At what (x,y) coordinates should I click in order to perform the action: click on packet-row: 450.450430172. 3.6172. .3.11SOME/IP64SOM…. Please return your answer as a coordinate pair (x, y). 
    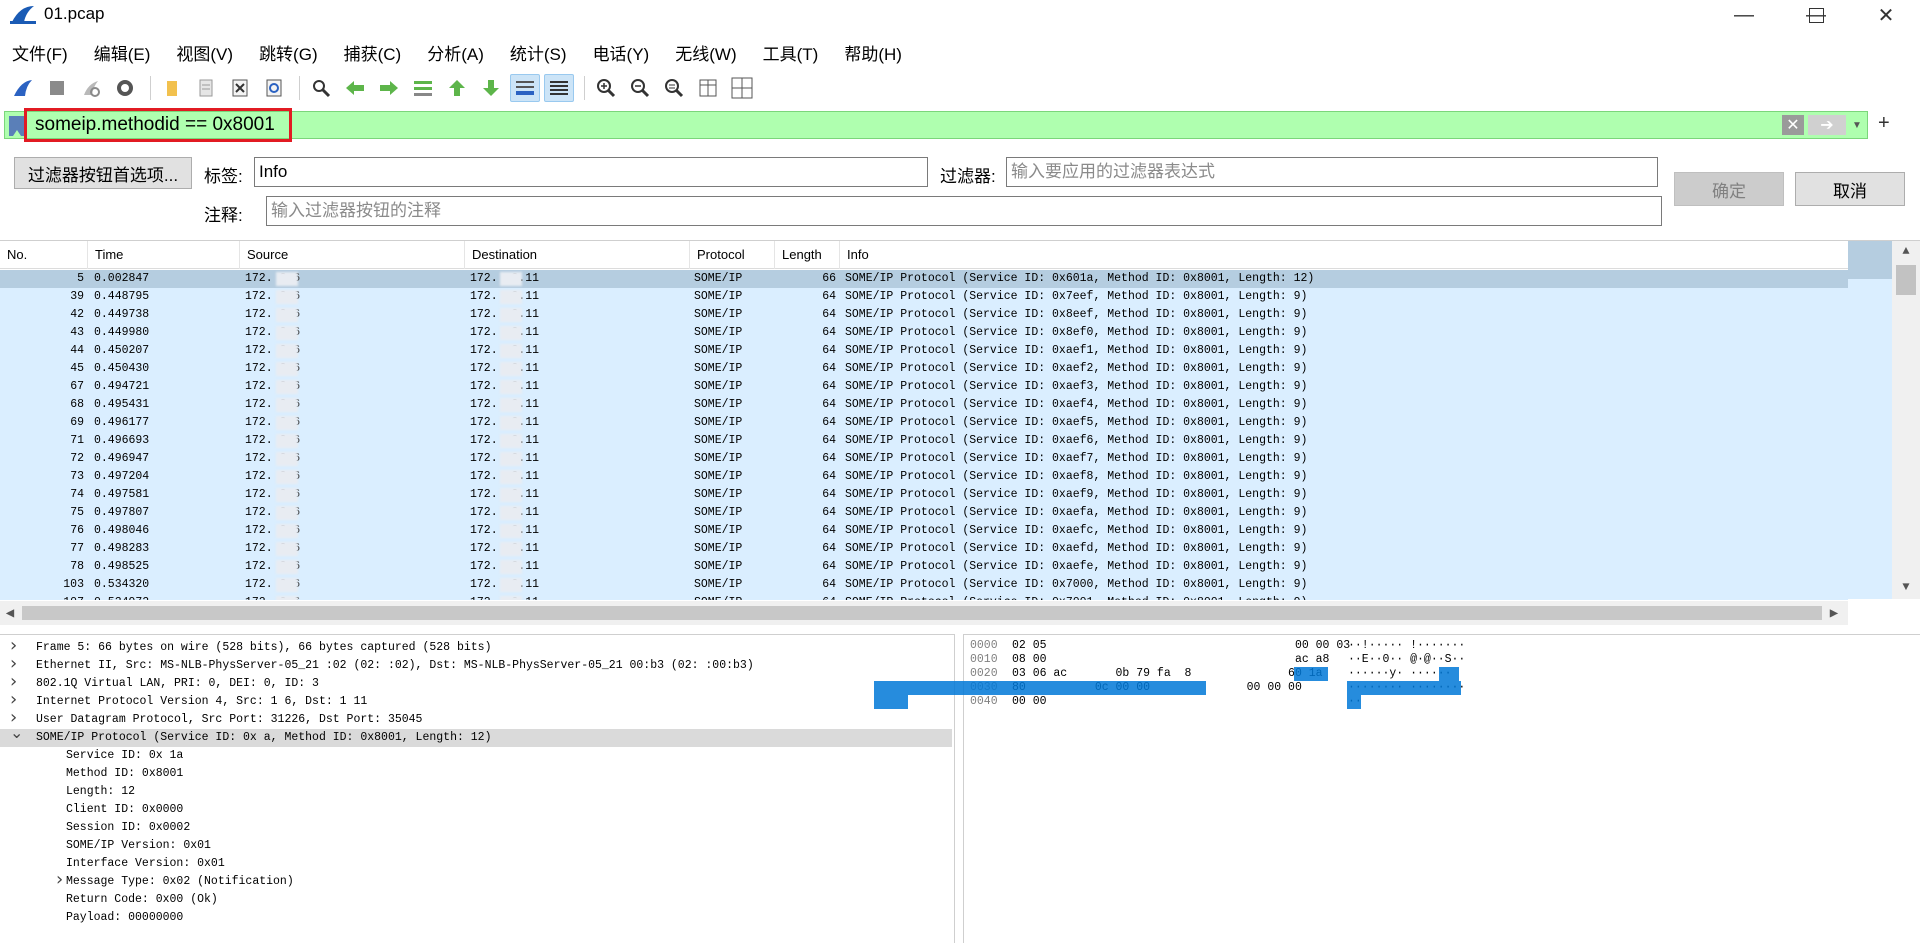
    Looking at the image, I should click on (924, 369).